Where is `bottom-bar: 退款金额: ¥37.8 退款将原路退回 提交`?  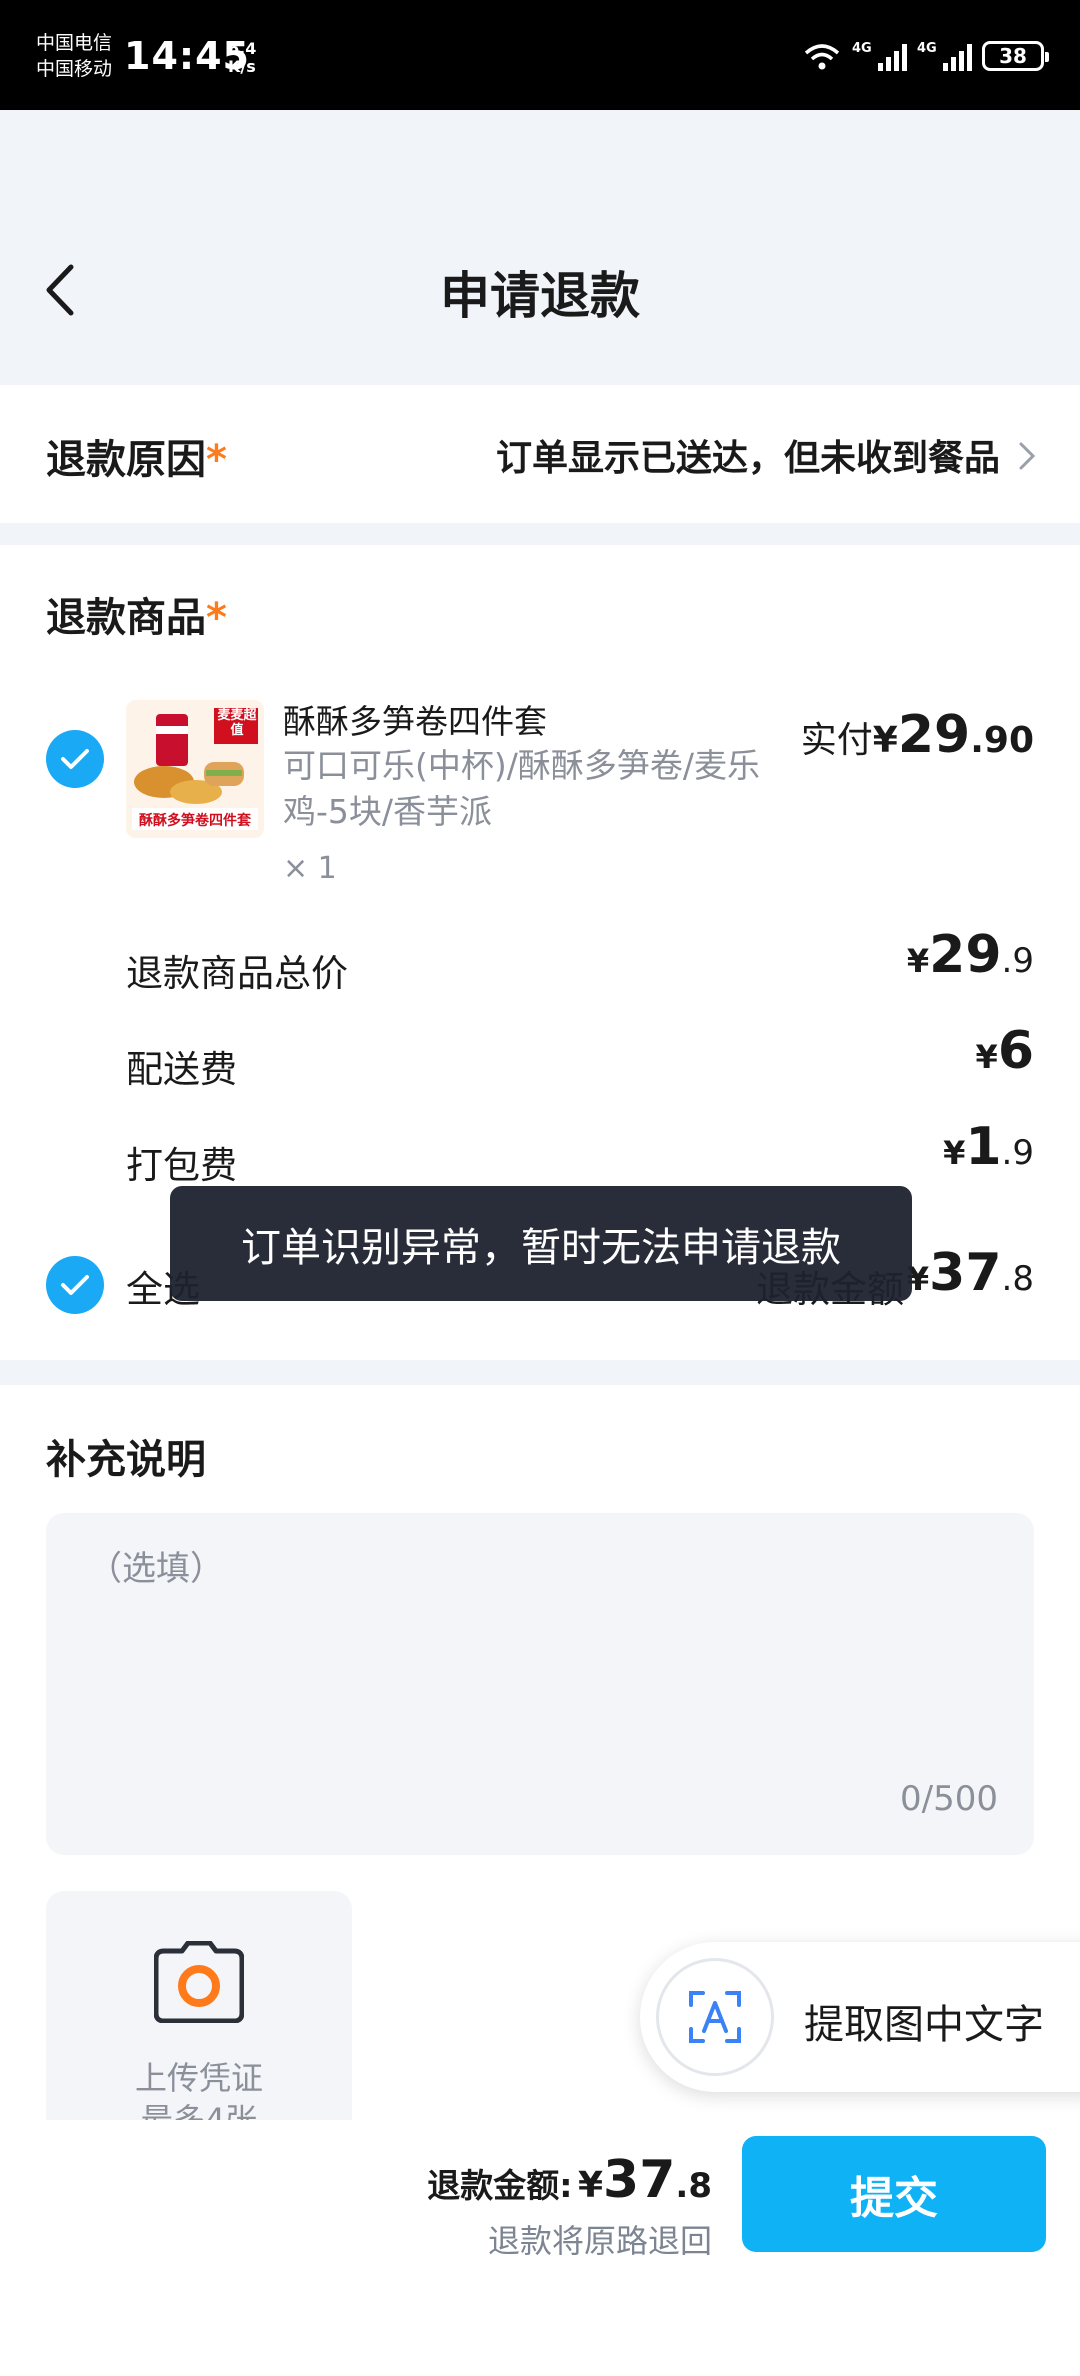 bottom-bar: 退款金额: ¥37.8 退款将原路退回 提交 is located at coordinates (540, 2248).